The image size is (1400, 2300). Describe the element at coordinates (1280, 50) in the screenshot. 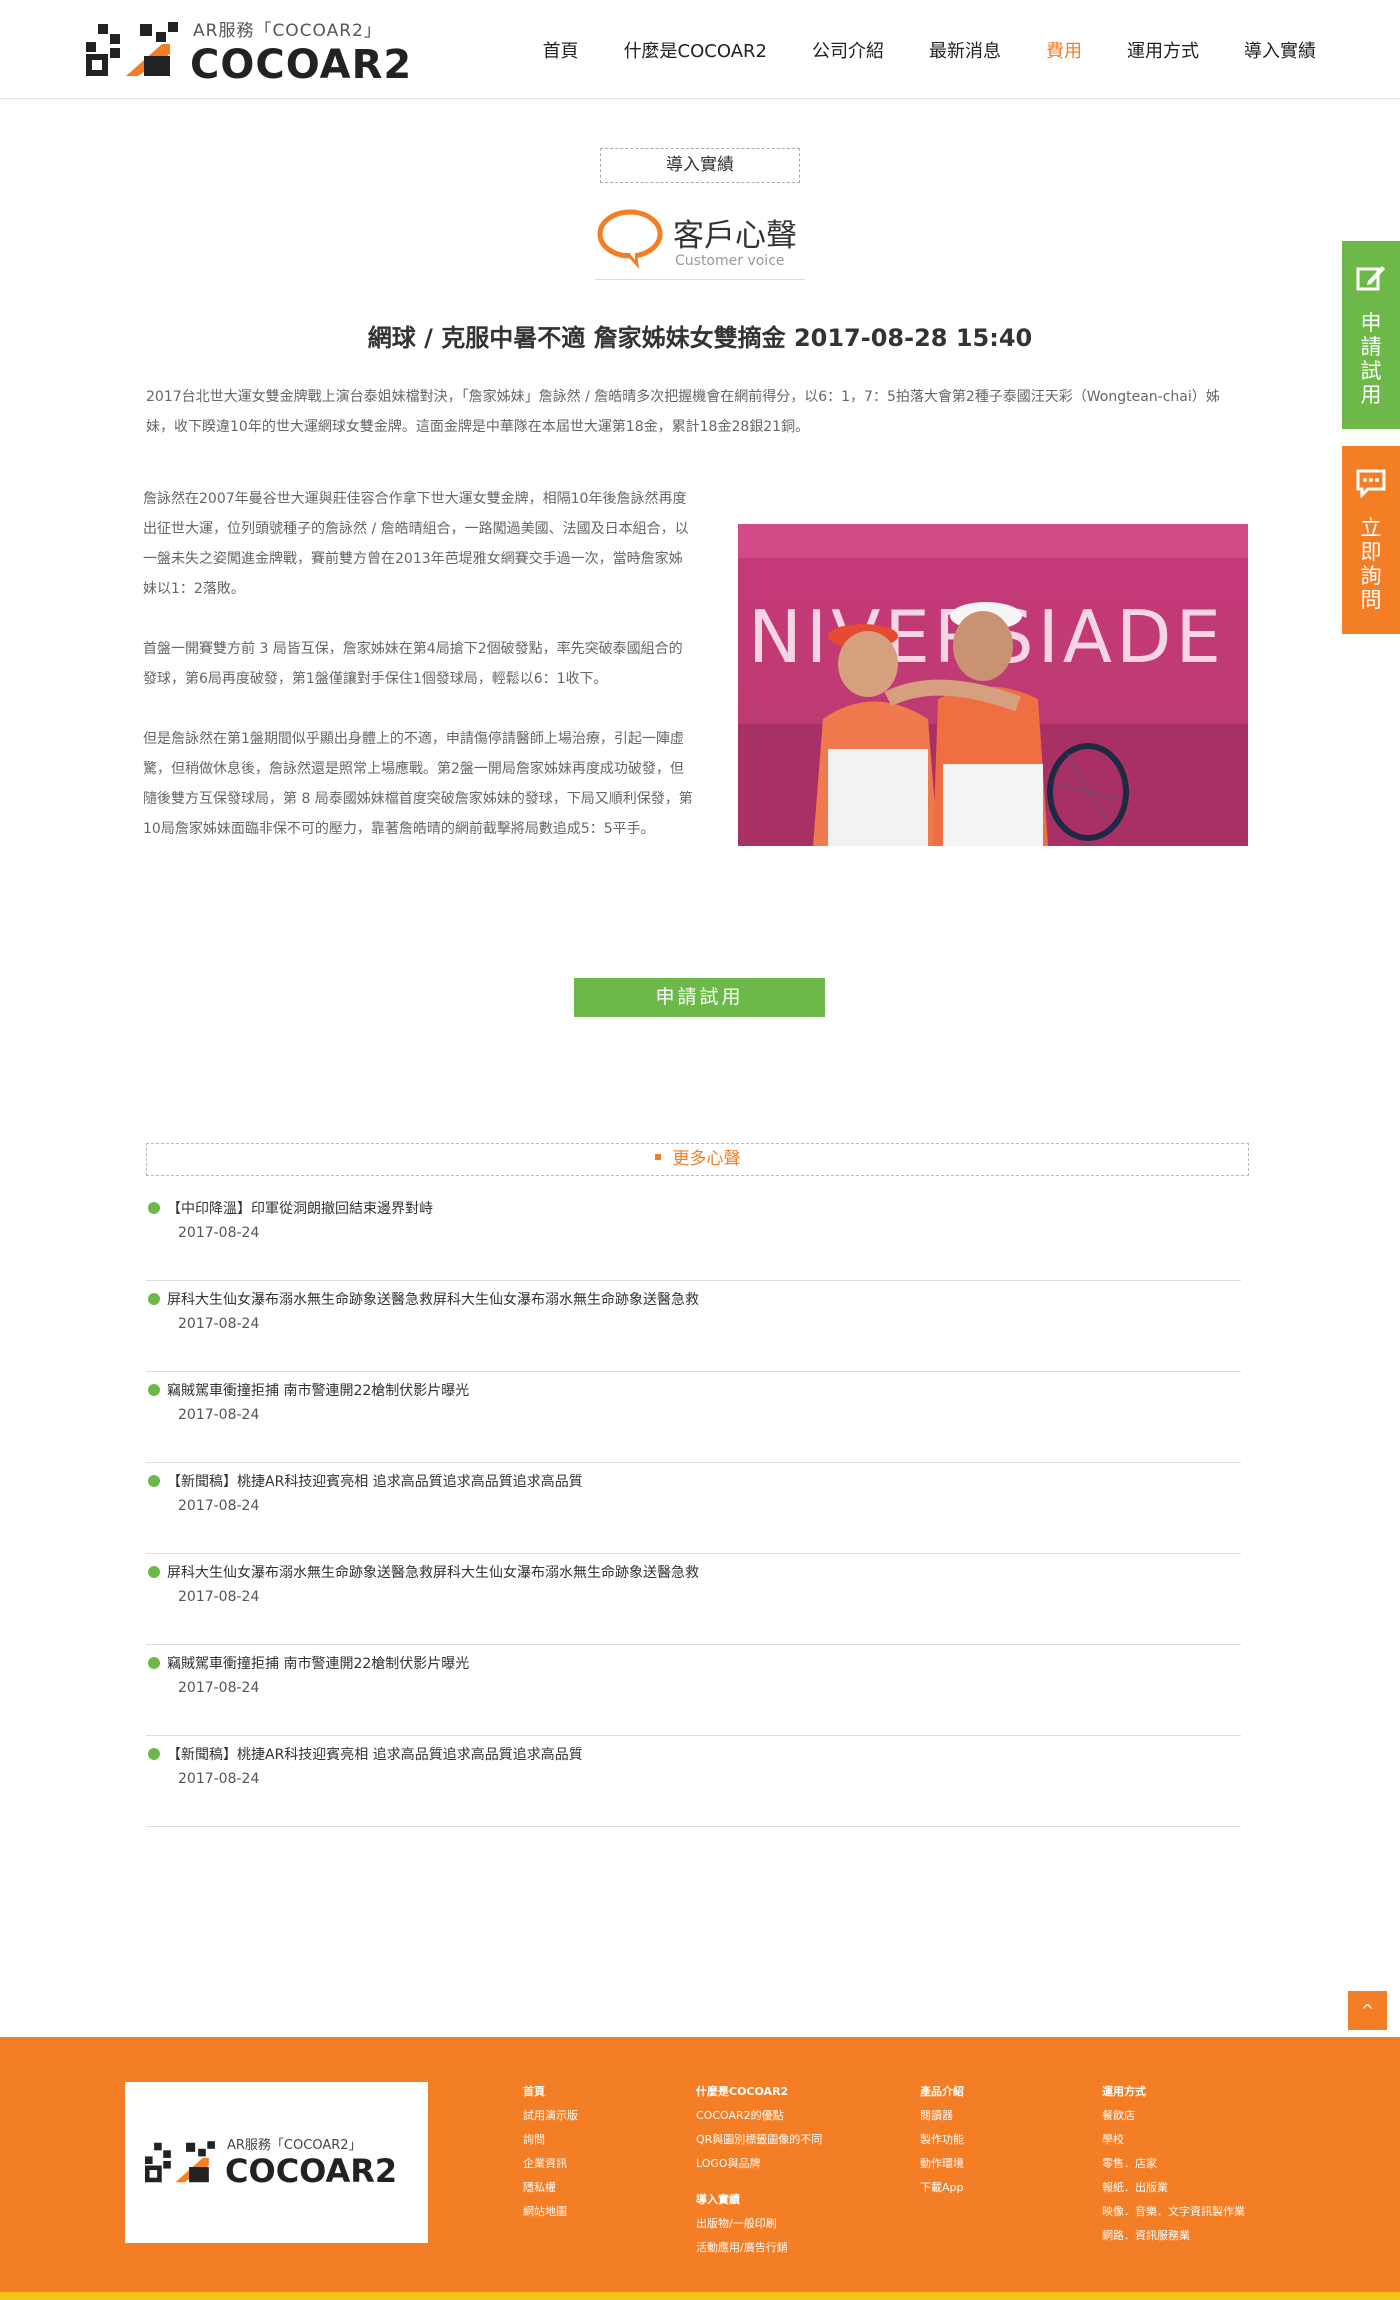

I see `nav-cases: 導入實績` at that location.